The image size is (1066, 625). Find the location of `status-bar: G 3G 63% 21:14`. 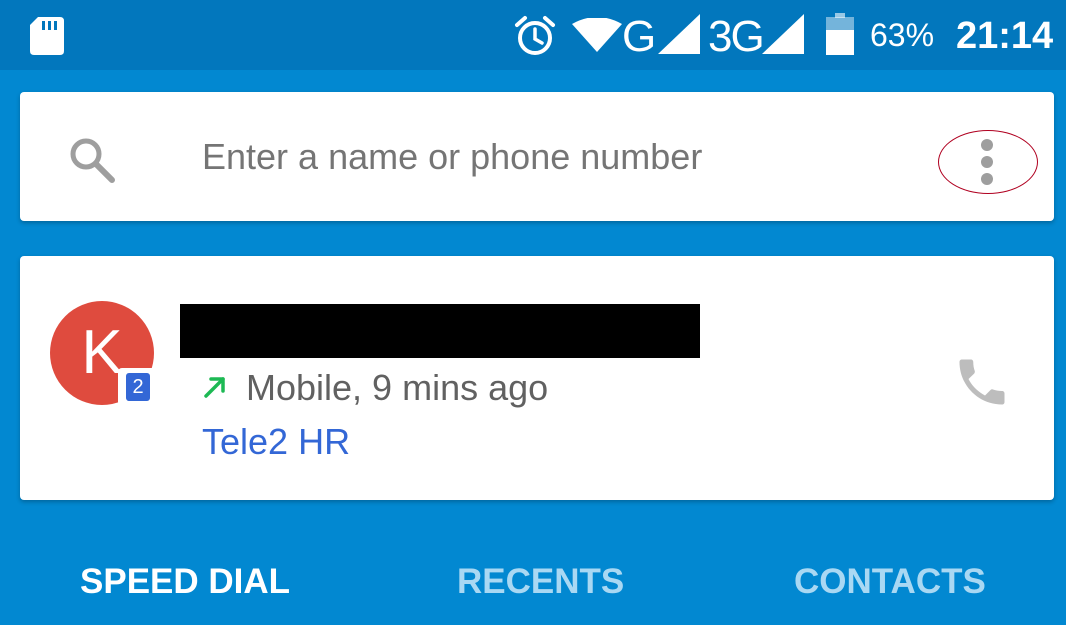

status-bar: G 3G 63% 21:14 is located at coordinates (533, 35).